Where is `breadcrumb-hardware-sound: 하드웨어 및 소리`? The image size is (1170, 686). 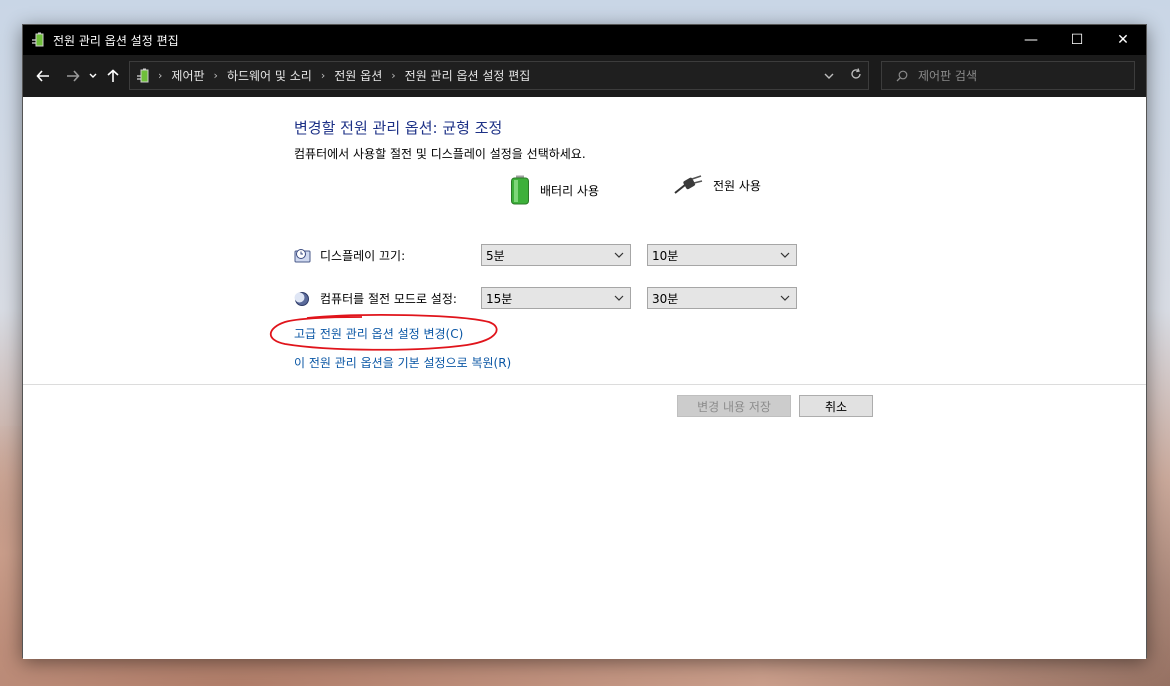 breadcrumb-hardware-sound: 하드웨어 및 소리 is located at coordinates (269, 75).